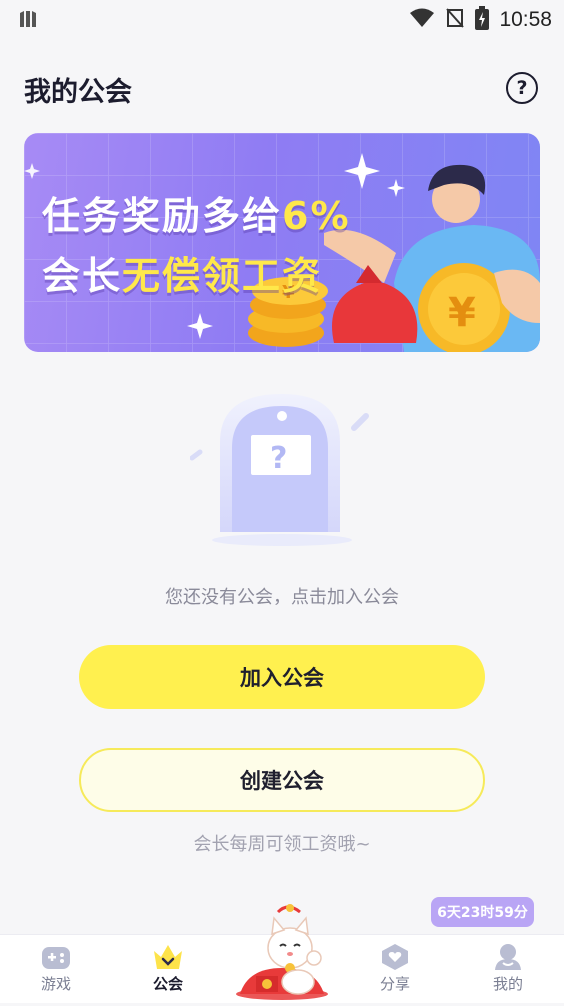  I want to click on banner-headline-2: 会长无偿领工资, so click(182, 272).